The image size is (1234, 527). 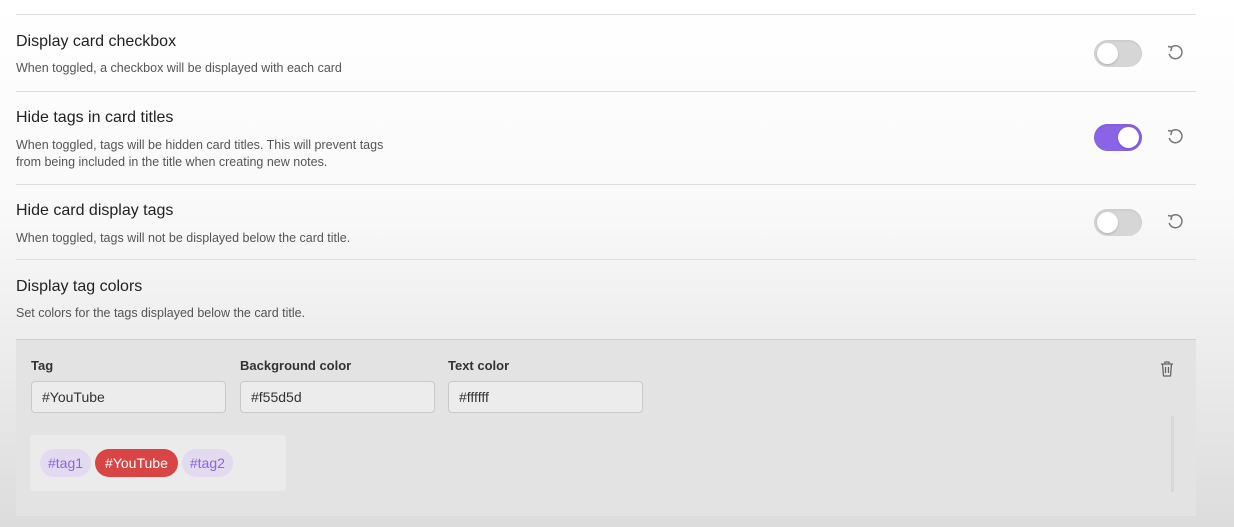 I want to click on hide-tags-in-card-titles-toggle, so click(x=1118, y=137).